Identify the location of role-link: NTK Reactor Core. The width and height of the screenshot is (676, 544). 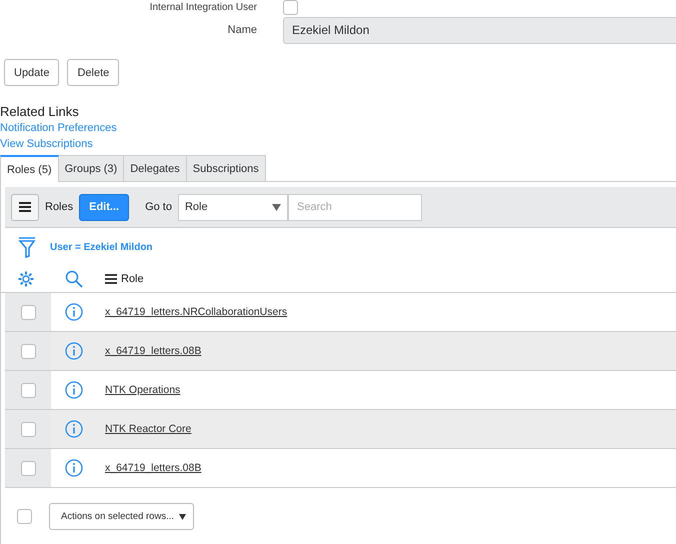
(148, 429).